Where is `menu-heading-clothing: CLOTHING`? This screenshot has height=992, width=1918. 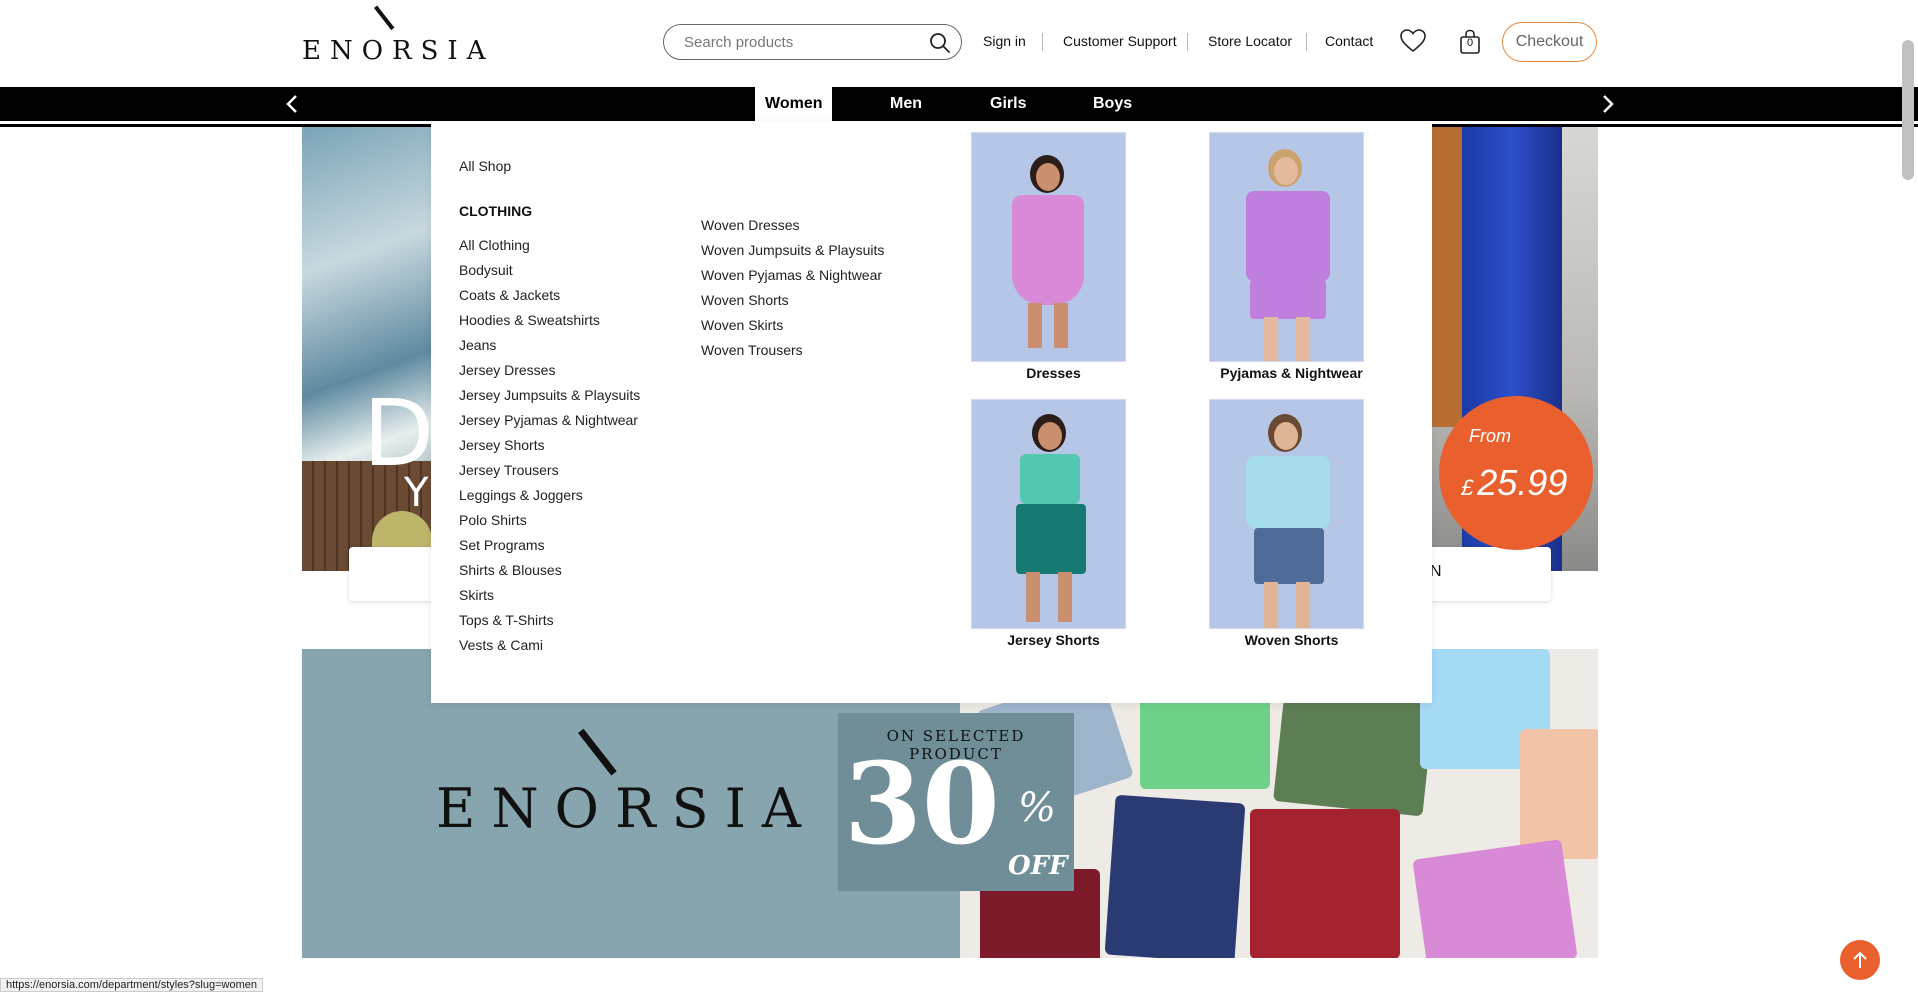 menu-heading-clothing: CLOTHING is located at coordinates (496, 211).